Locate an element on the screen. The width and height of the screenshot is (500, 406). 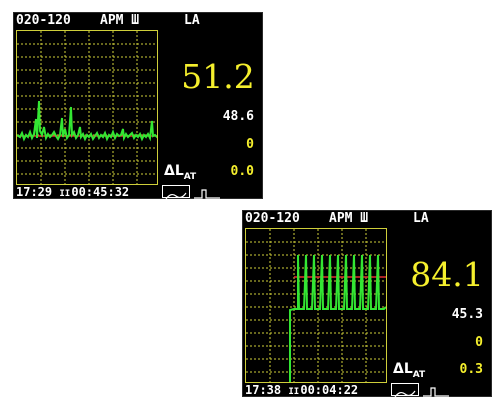
delta-lat-value: 0.3 is located at coordinates (471, 369).